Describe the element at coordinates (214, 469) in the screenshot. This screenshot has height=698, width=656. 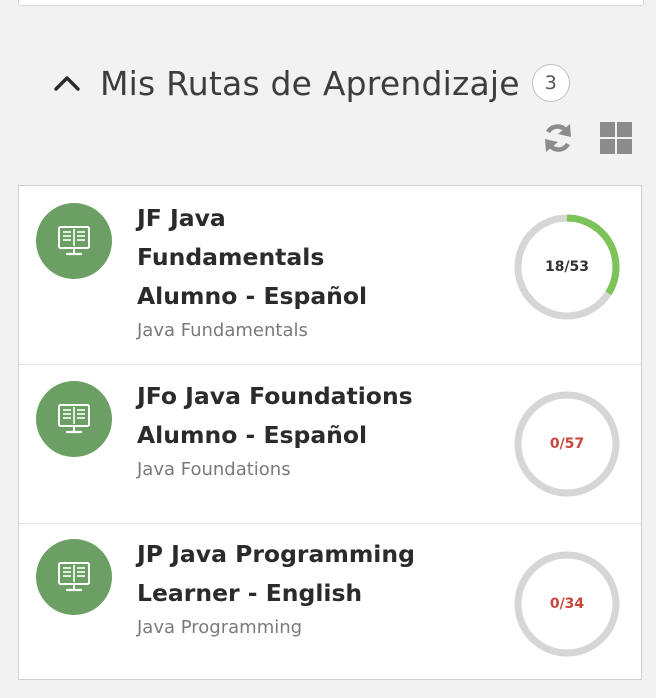
I see `learning-path-subtitle: Java Foundations` at that location.